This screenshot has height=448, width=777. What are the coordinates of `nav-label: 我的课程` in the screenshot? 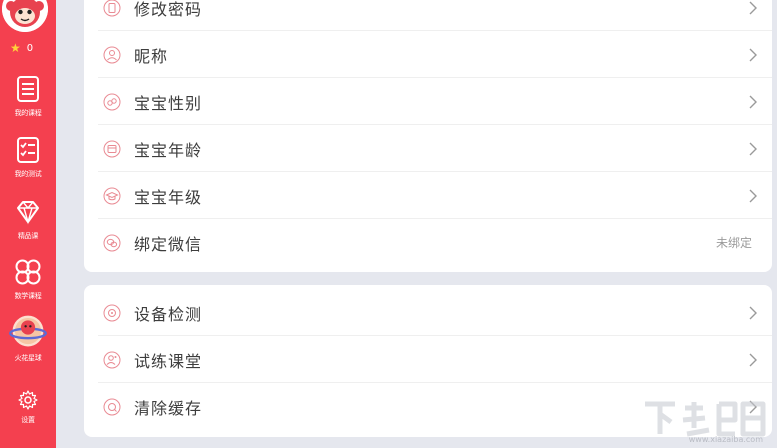 It's located at (28, 113).